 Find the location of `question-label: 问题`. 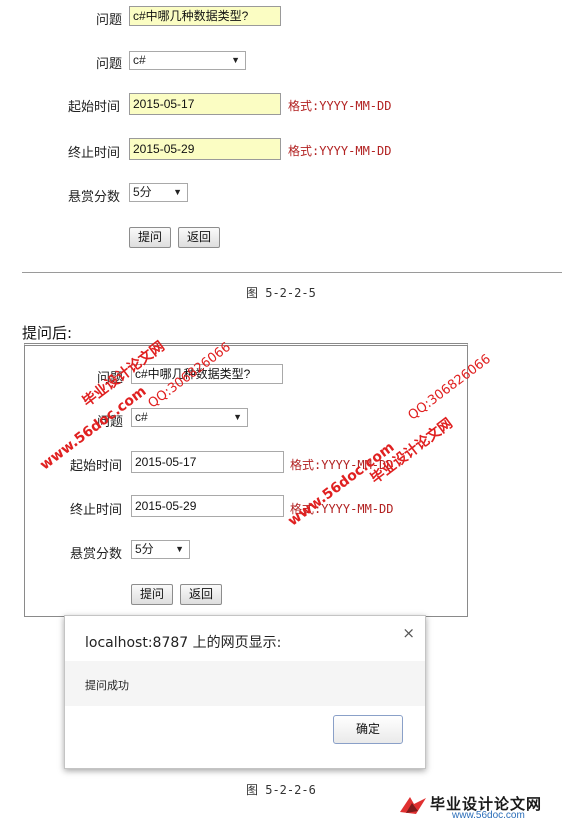

question-label: 问题 is located at coordinates (109, 20).